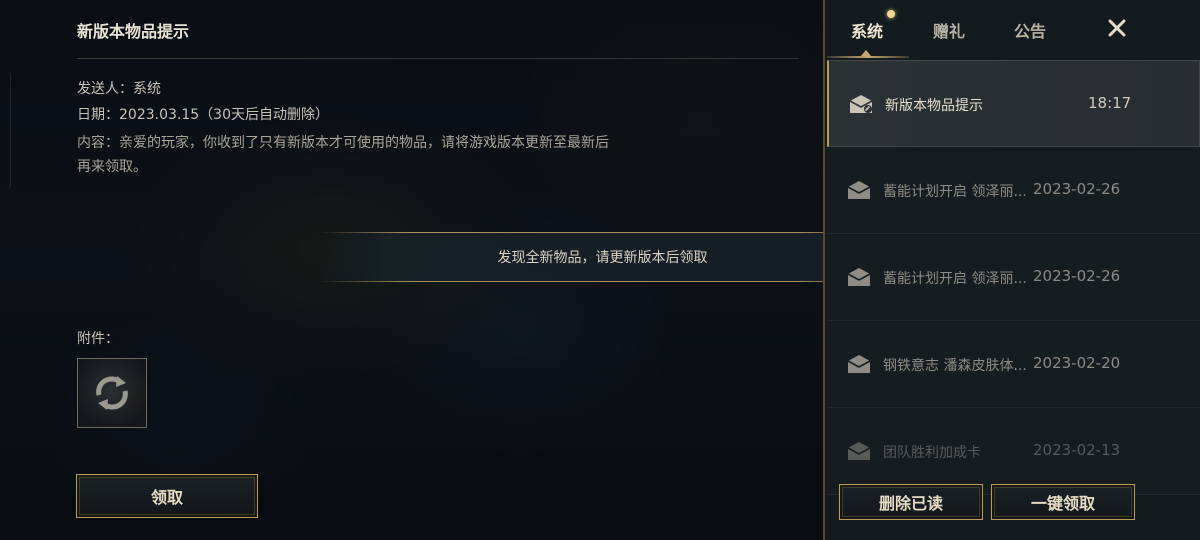 This screenshot has height=540, width=1200. What do you see at coordinates (867, 30) in the screenshot?
I see `tab-system: 系统` at bounding box center [867, 30].